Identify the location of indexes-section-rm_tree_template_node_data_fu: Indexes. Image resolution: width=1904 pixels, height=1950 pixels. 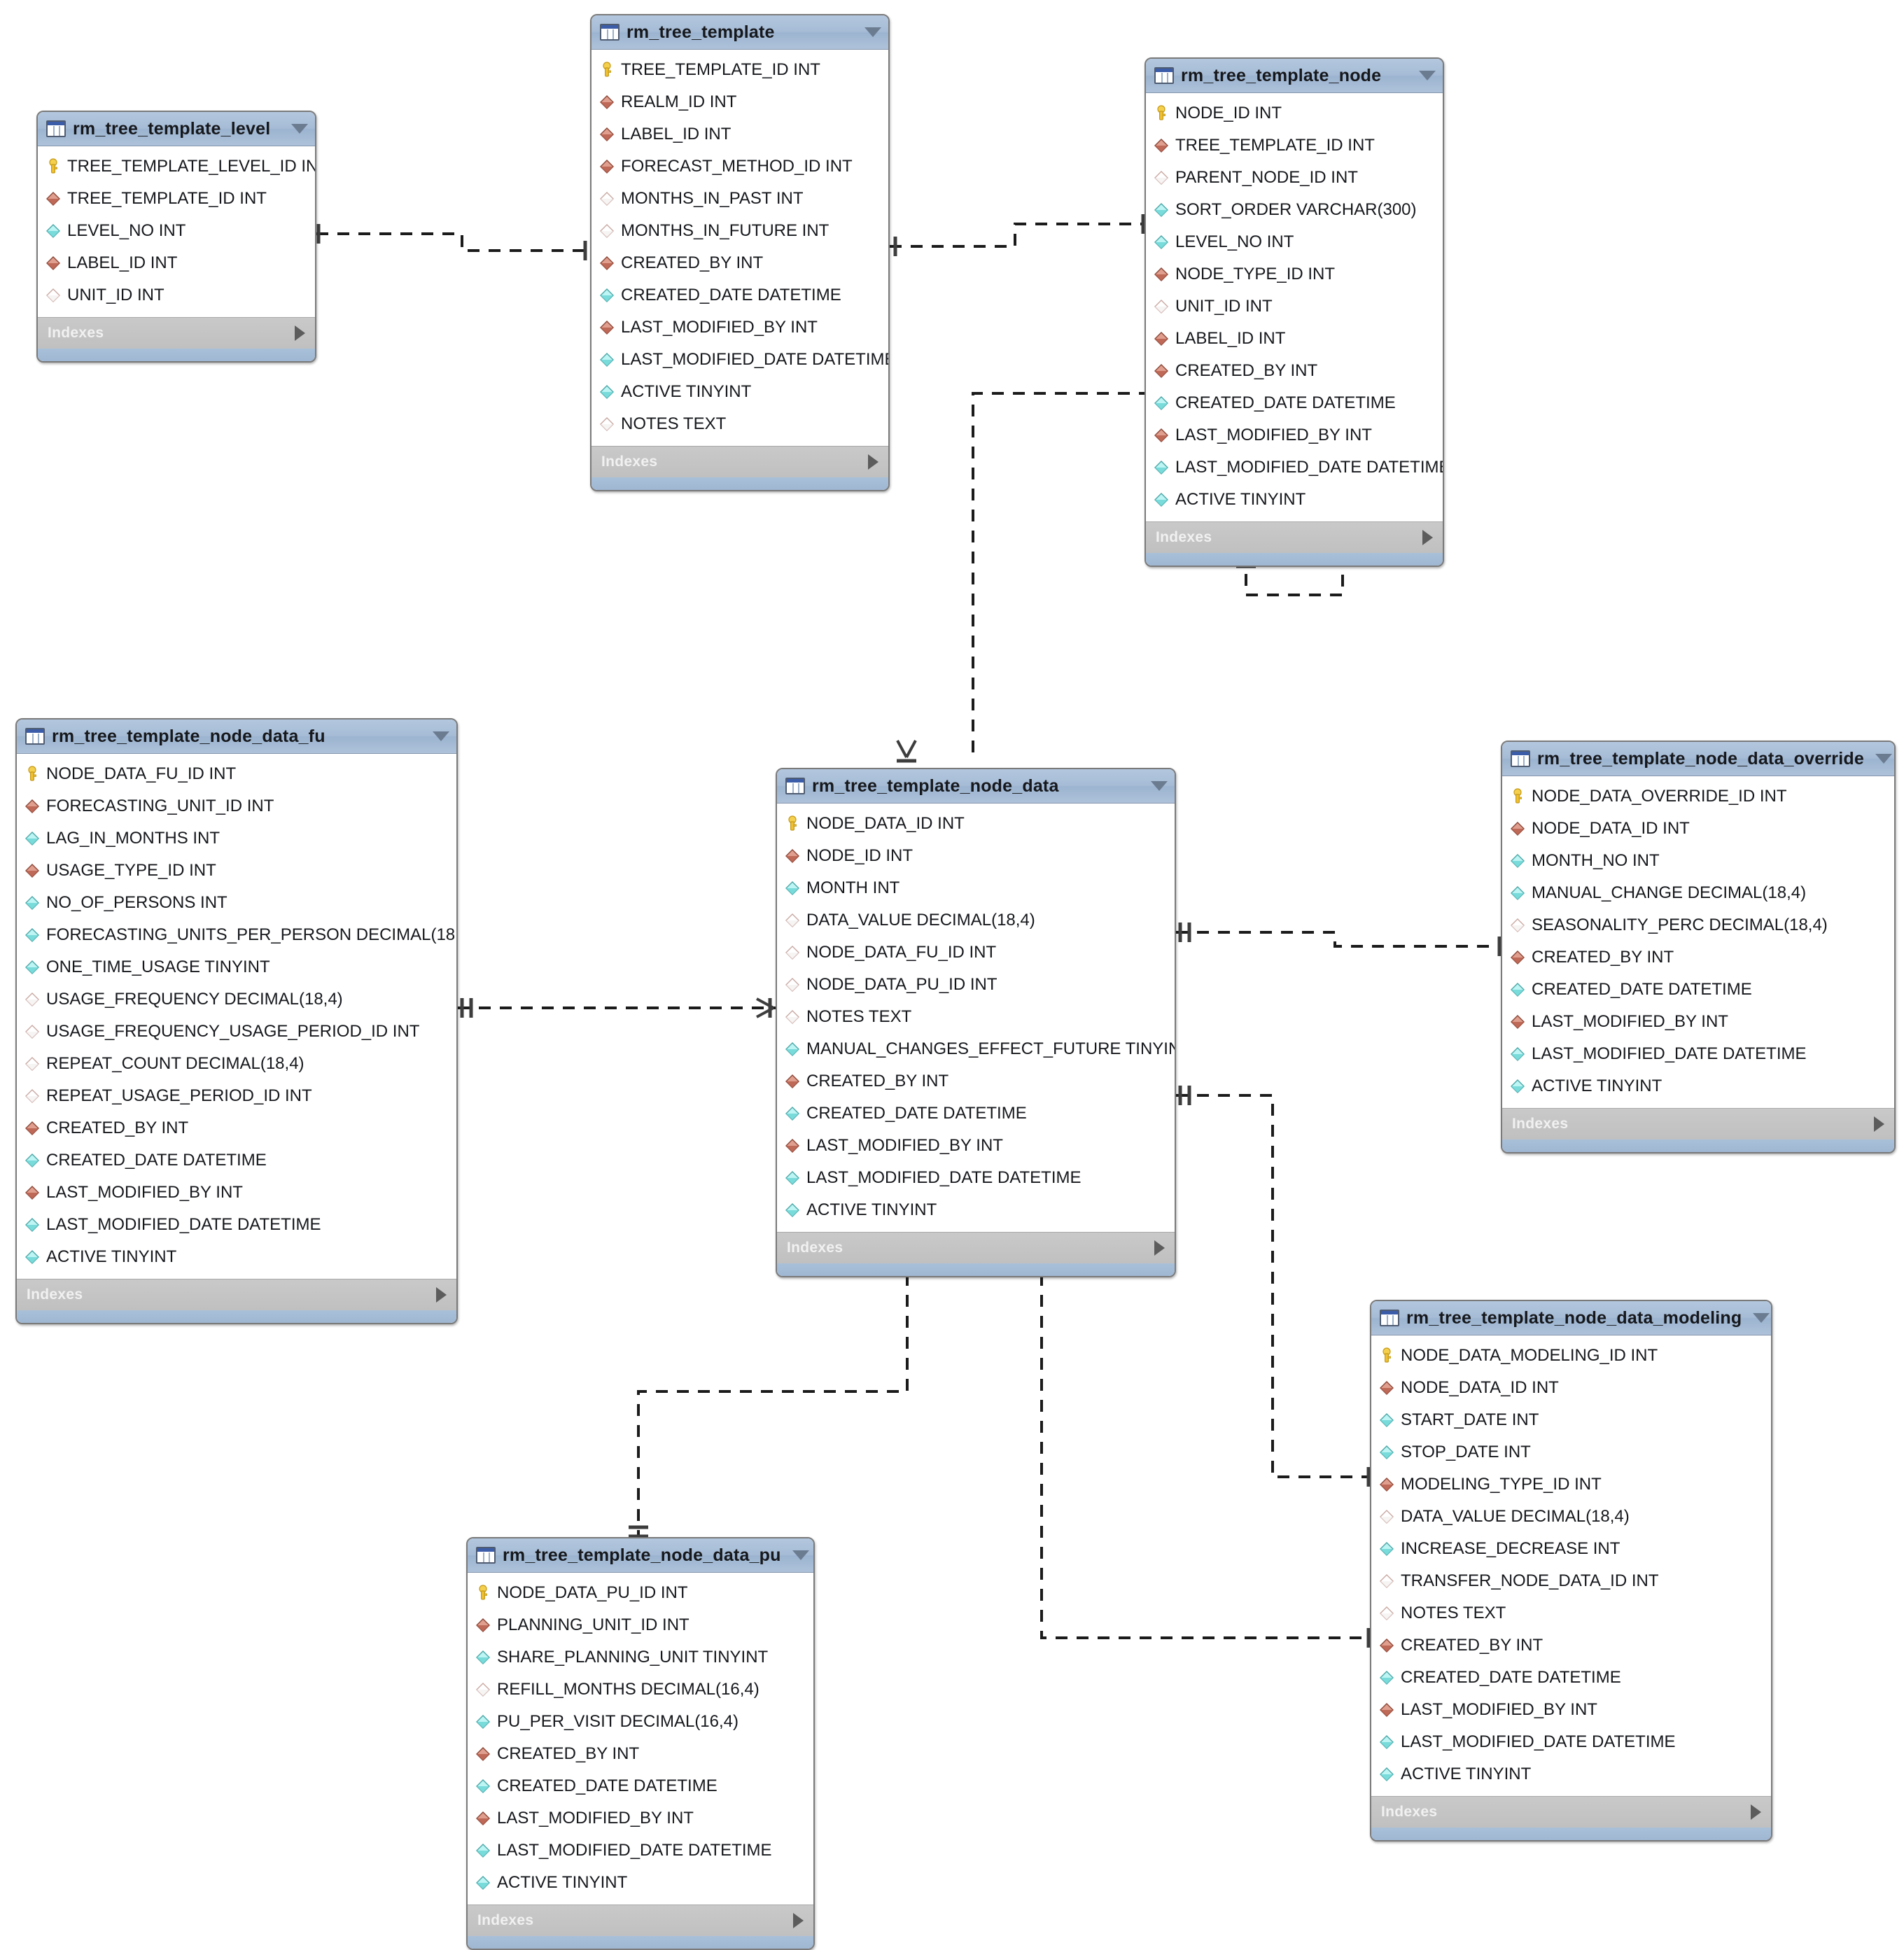
(236, 1294).